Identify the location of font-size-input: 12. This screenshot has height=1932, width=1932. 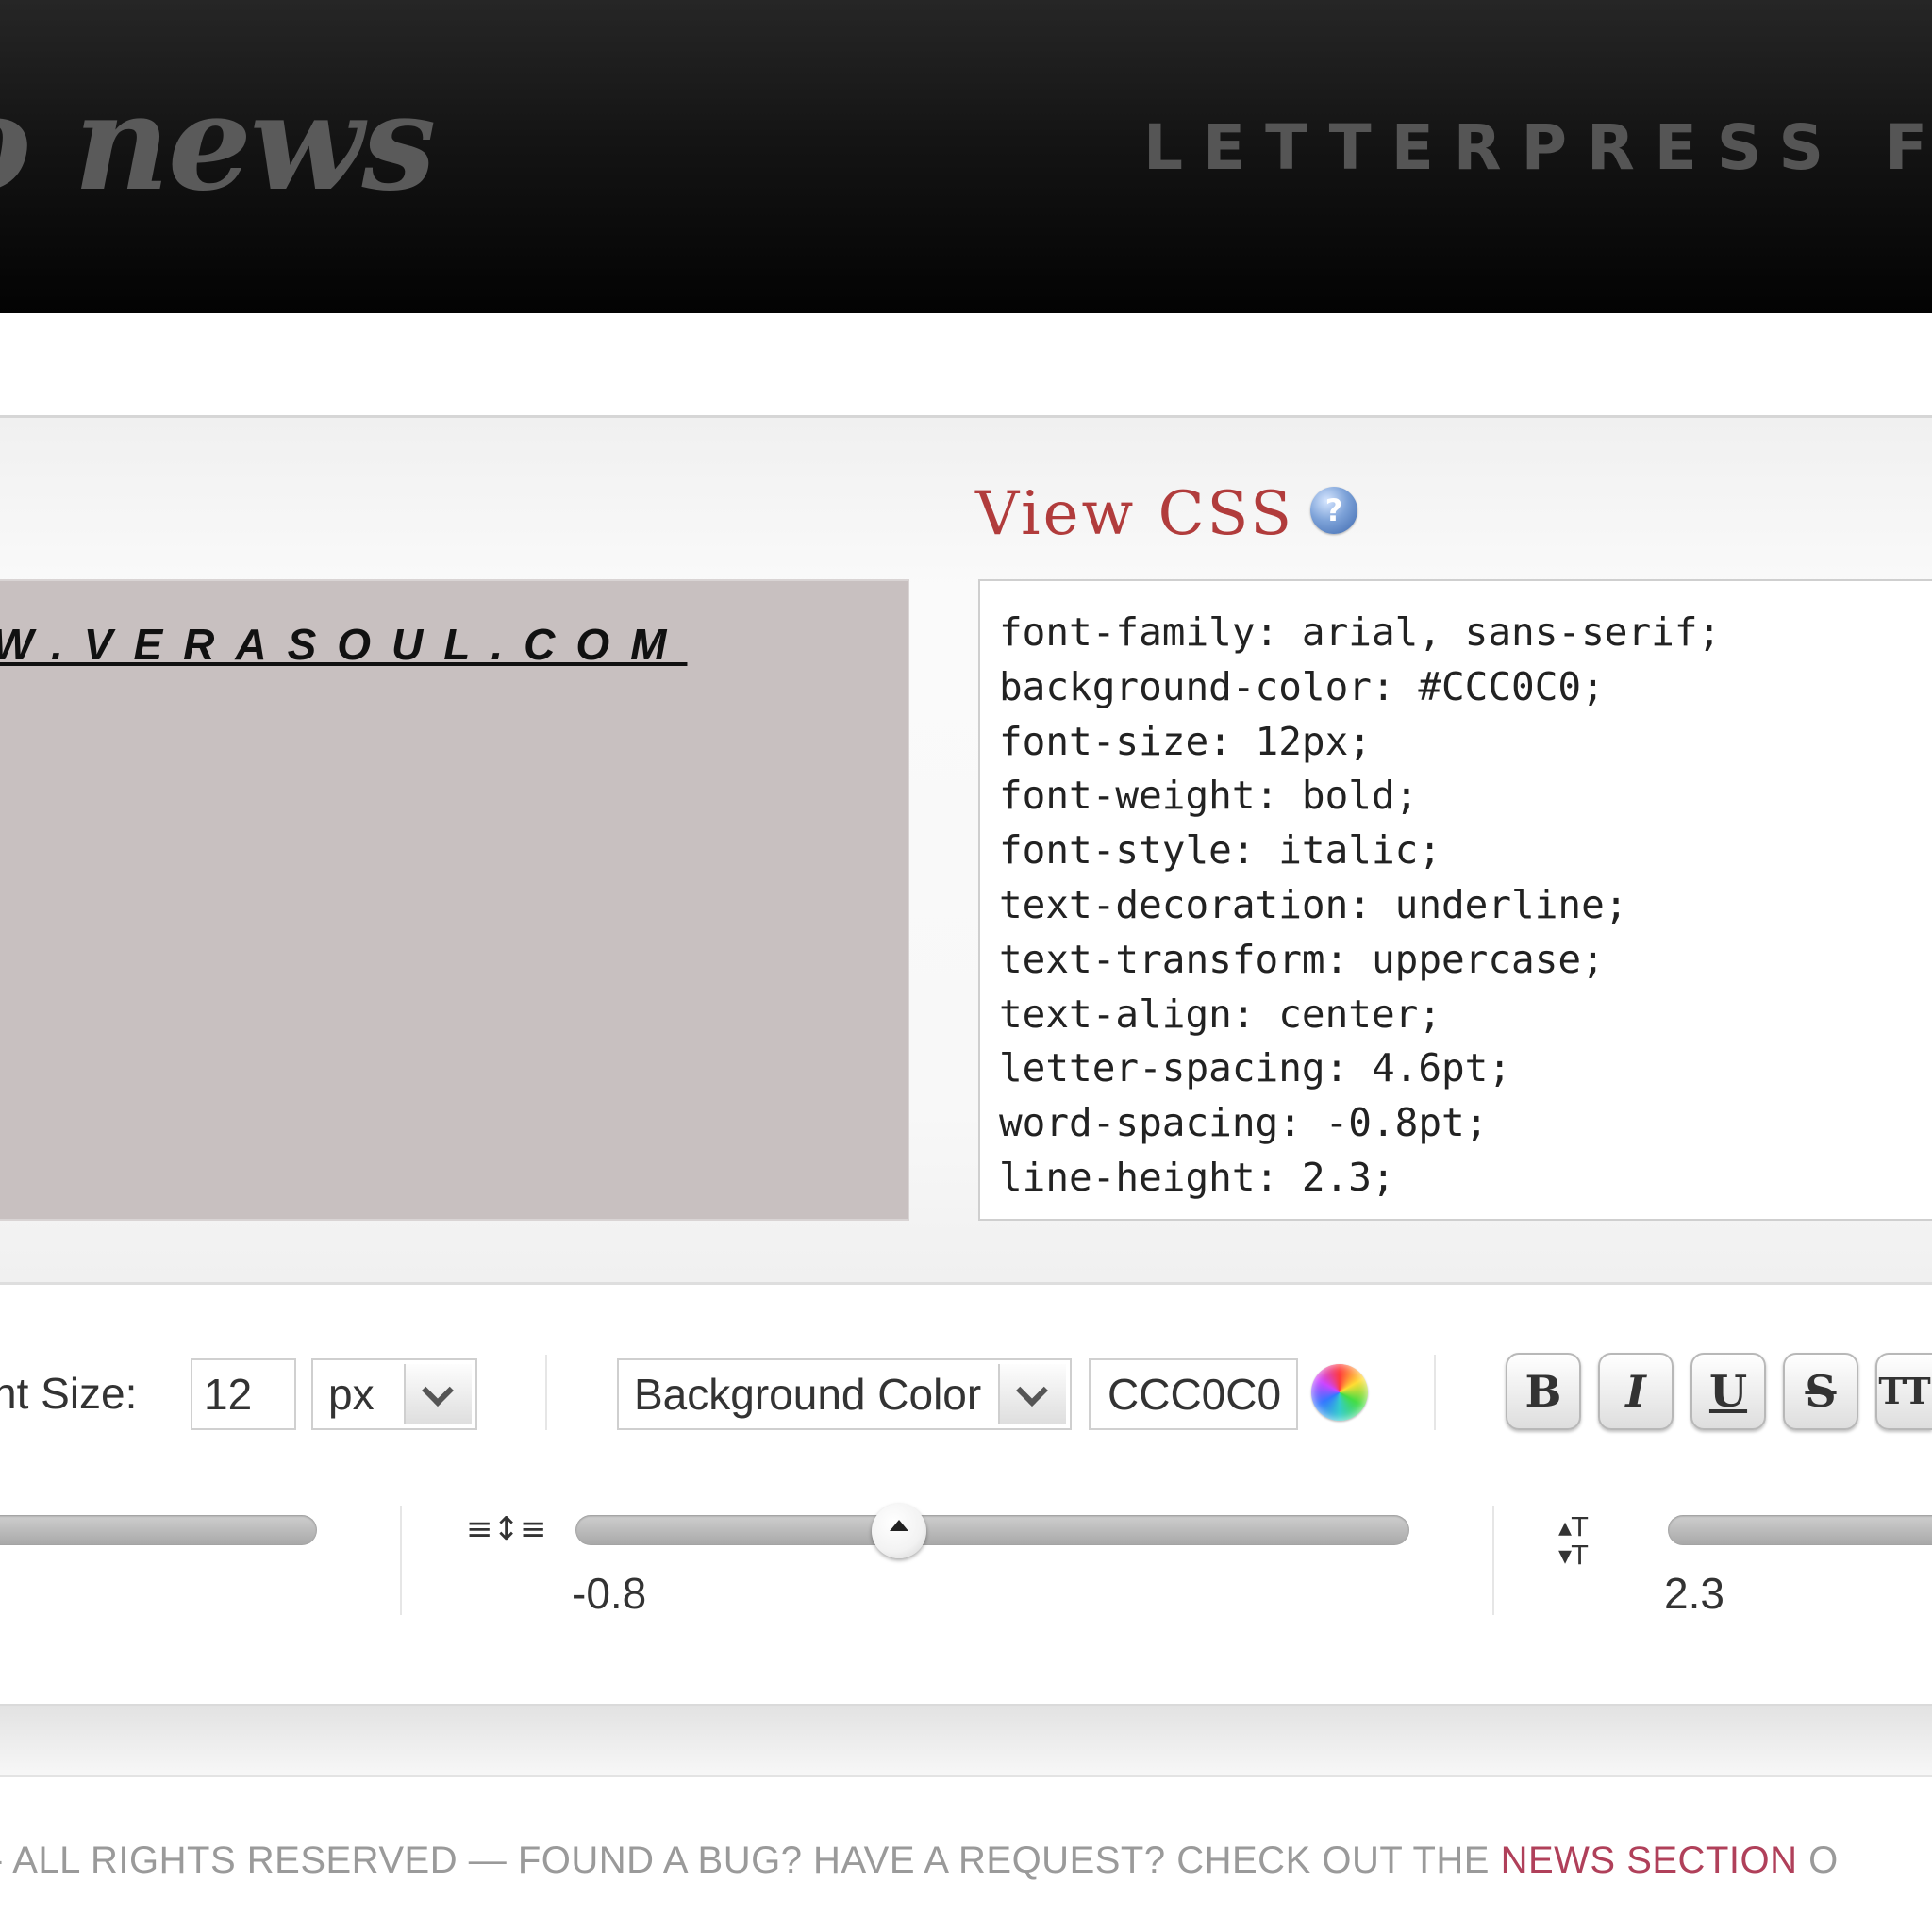
(244, 1394).